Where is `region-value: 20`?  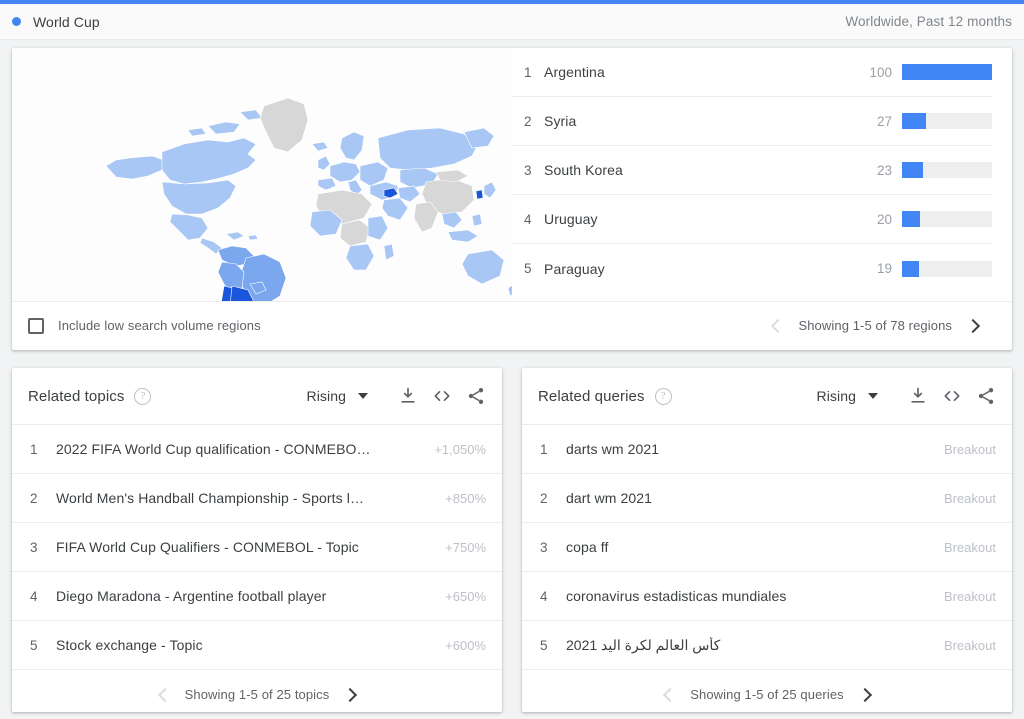
region-value: 20 is located at coordinates (884, 219).